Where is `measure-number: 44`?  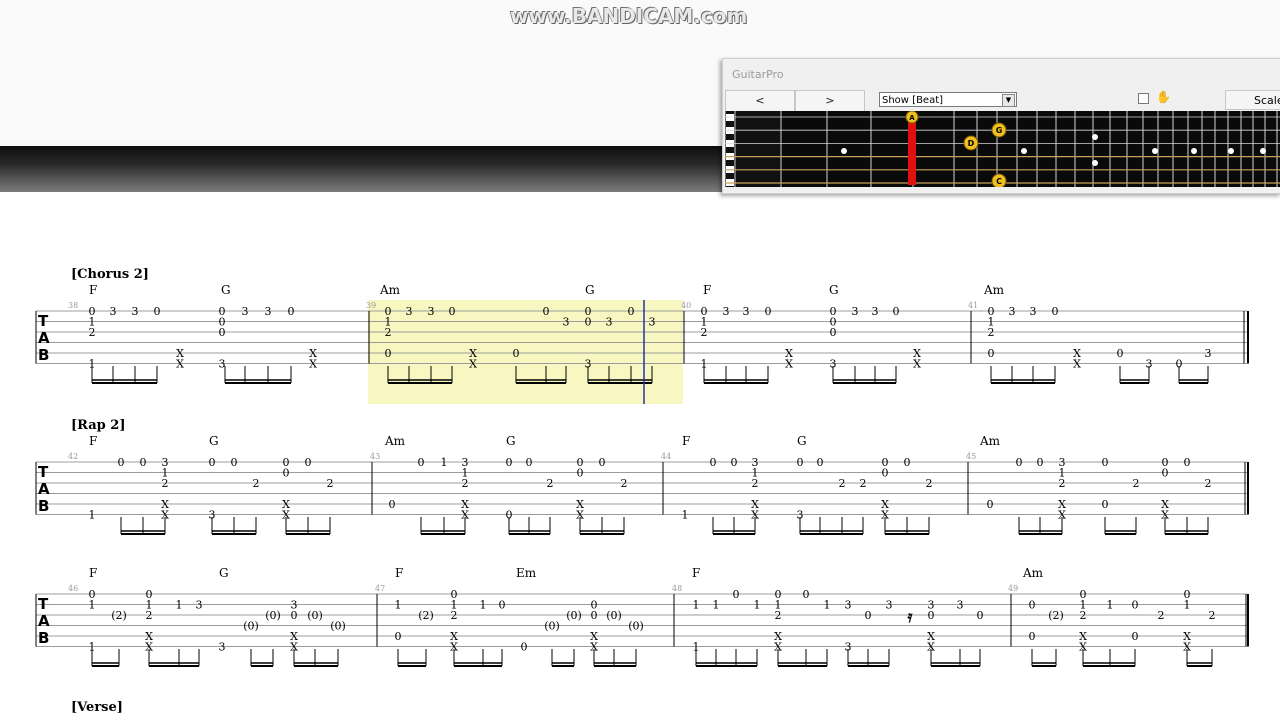 measure-number: 44 is located at coordinates (666, 456).